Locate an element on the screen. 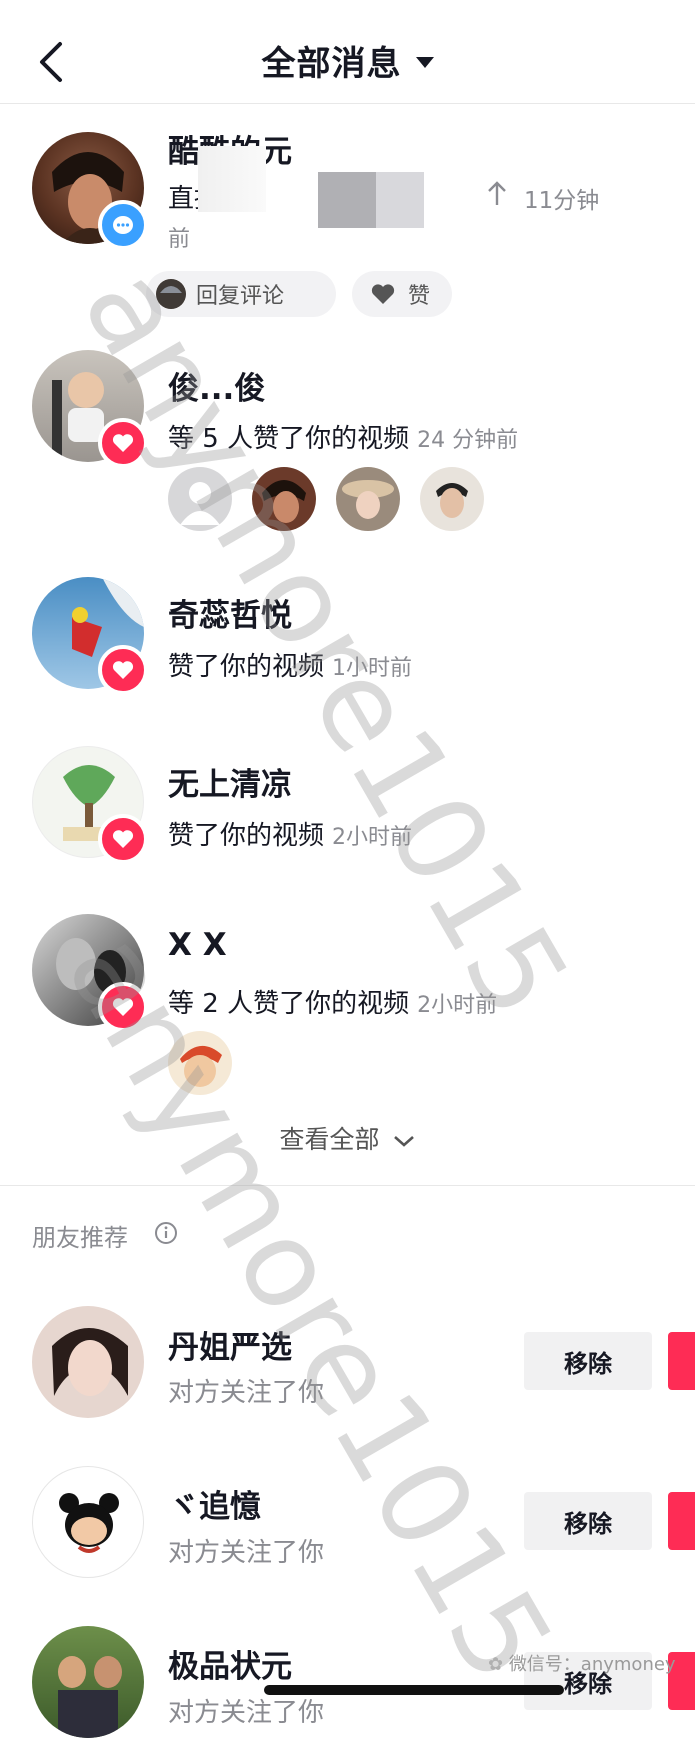 Image resolution: width=695 pixels, height=1738 pixels. notification-text: 赞了你的视频 2小时前 is located at coordinates (290, 836).